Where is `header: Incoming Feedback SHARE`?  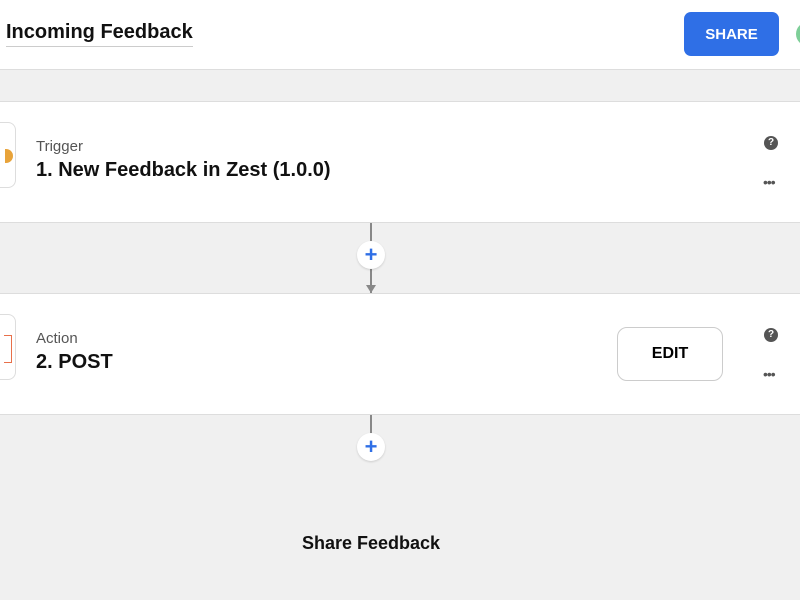 header: Incoming Feedback SHARE is located at coordinates (400, 35).